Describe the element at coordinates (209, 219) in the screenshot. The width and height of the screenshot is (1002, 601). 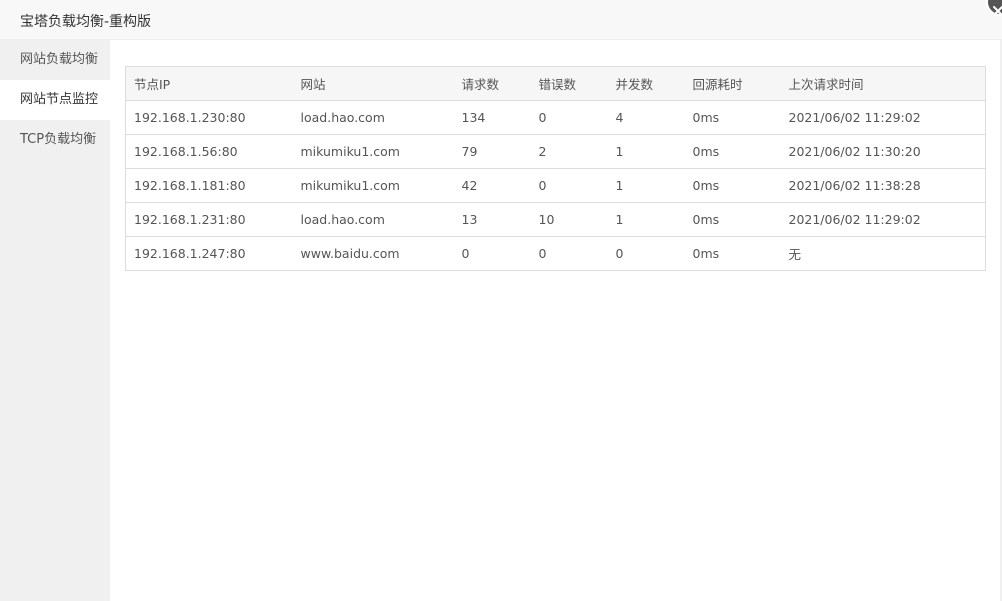
I see `cell-node-ip: 192.168.1.231:80` at that location.